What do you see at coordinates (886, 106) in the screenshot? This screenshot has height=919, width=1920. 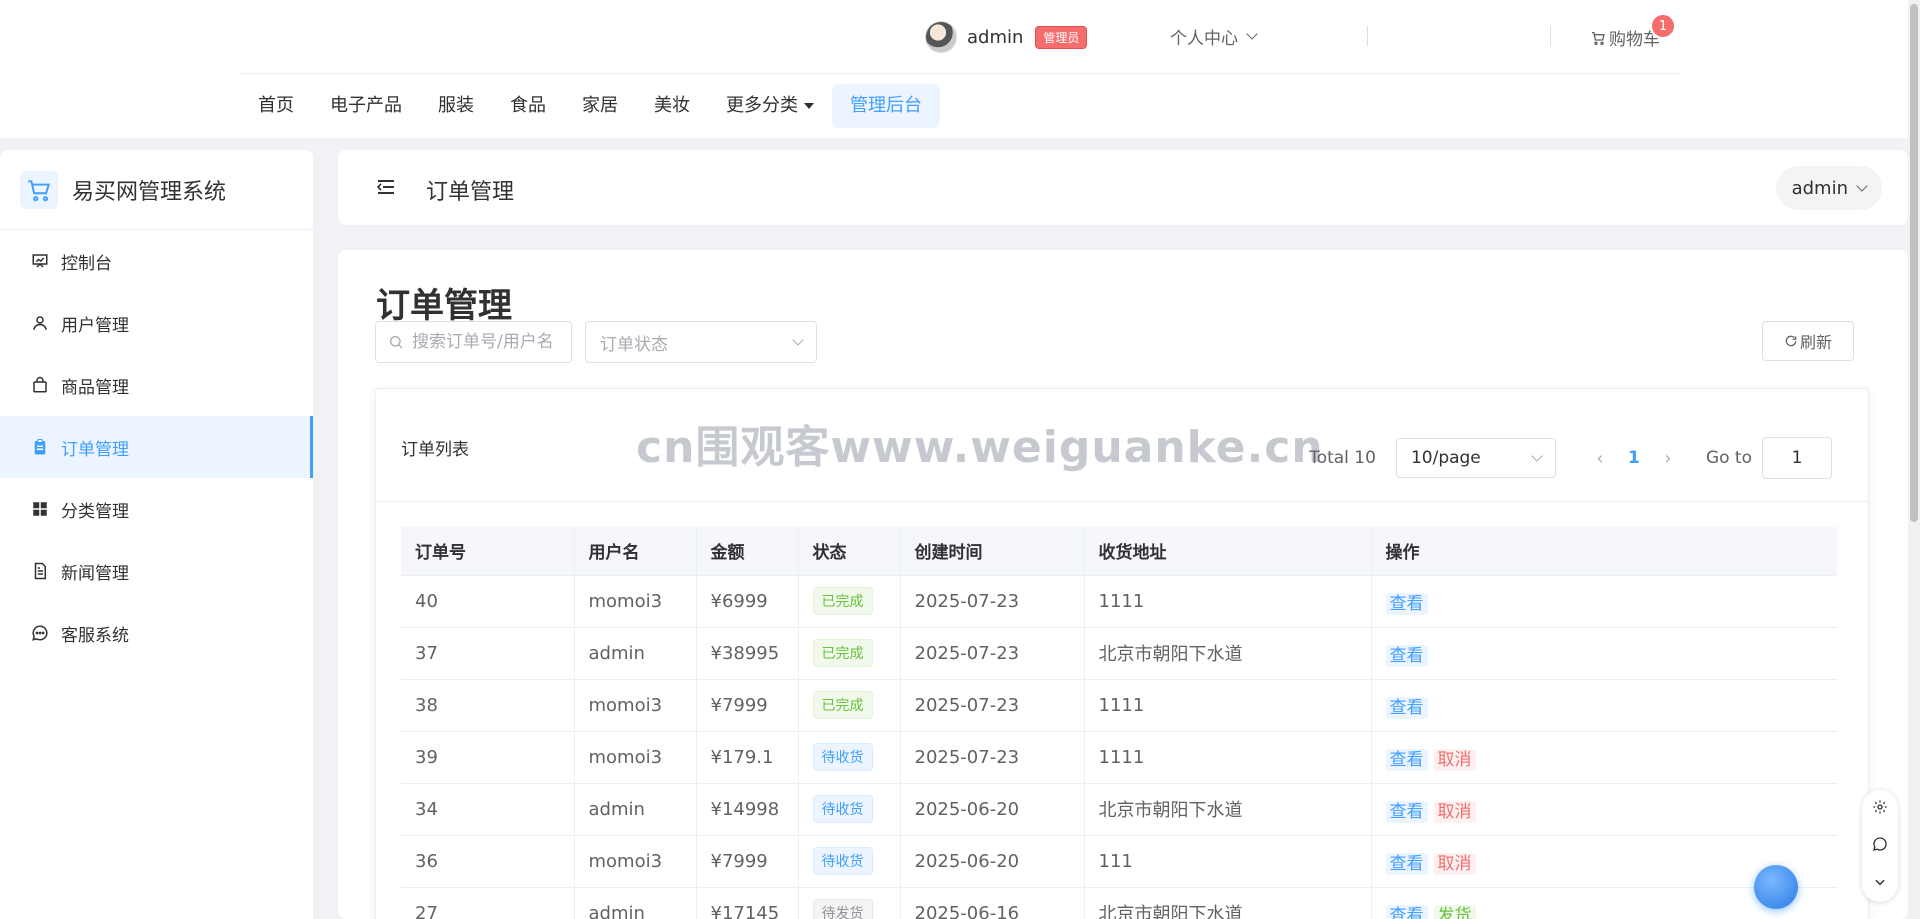 I see `nav-item-admin: 管理后台` at bounding box center [886, 106].